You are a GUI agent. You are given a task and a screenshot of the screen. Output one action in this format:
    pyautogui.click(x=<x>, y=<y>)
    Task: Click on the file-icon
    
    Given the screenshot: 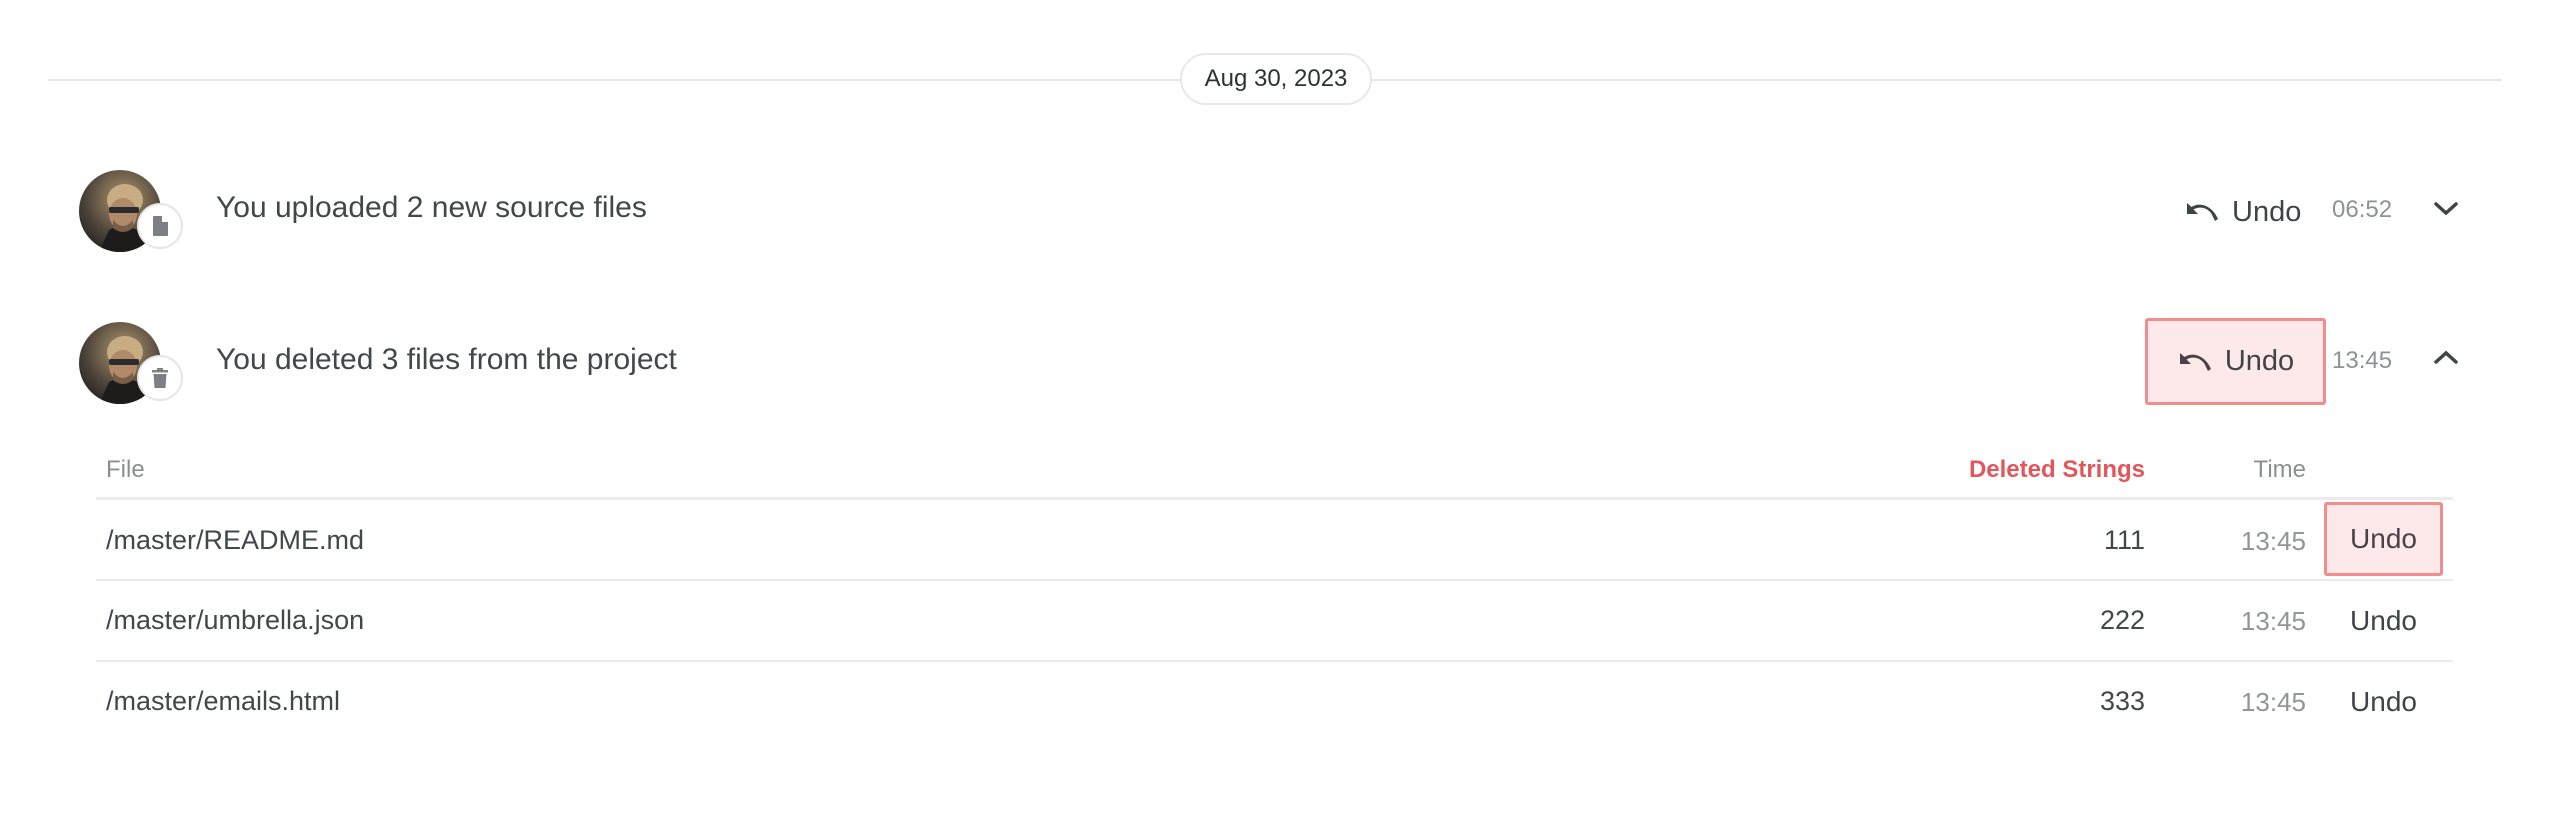 What is the action you would take?
    pyautogui.click(x=160, y=226)
    